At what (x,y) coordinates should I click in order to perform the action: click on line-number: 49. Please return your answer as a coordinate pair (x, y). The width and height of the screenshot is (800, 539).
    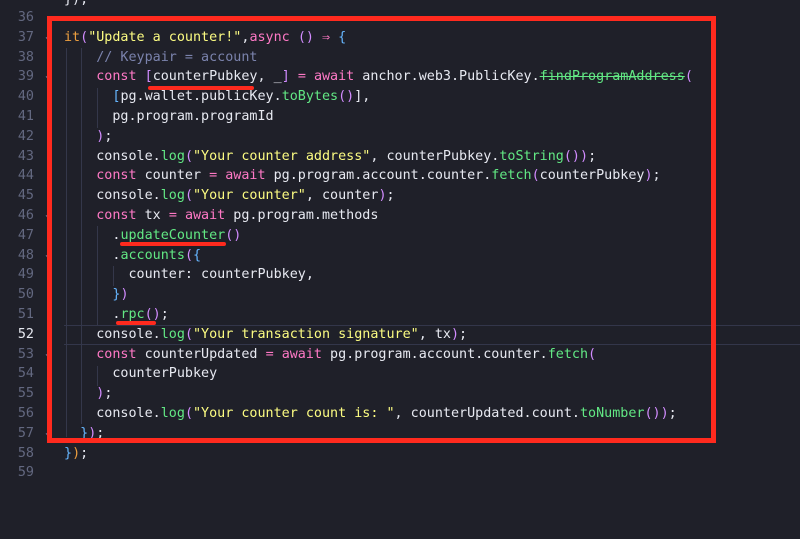
    Looking at the image, I should click on (25, 274).